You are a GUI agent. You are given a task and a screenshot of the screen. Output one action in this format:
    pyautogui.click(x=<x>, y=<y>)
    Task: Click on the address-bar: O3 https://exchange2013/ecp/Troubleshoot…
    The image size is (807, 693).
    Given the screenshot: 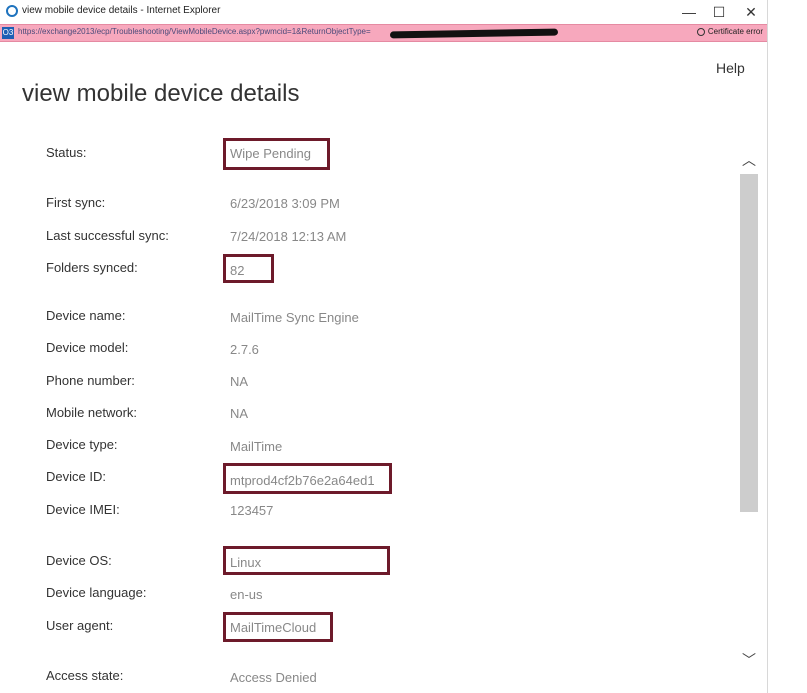 What is the action you would take?
    pyautogui.click(x=383, y=33)
    